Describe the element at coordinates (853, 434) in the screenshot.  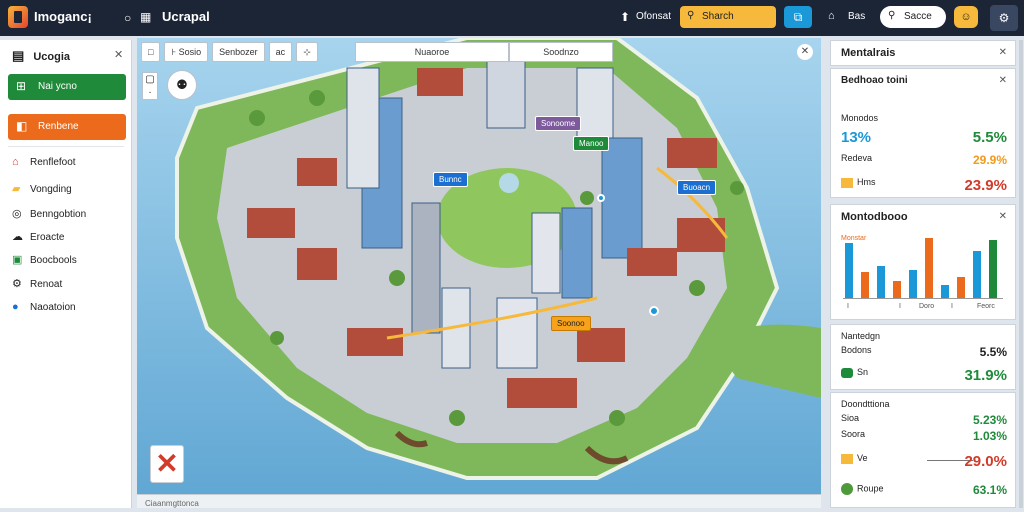
I see `details-row-label: Soora` at that location.